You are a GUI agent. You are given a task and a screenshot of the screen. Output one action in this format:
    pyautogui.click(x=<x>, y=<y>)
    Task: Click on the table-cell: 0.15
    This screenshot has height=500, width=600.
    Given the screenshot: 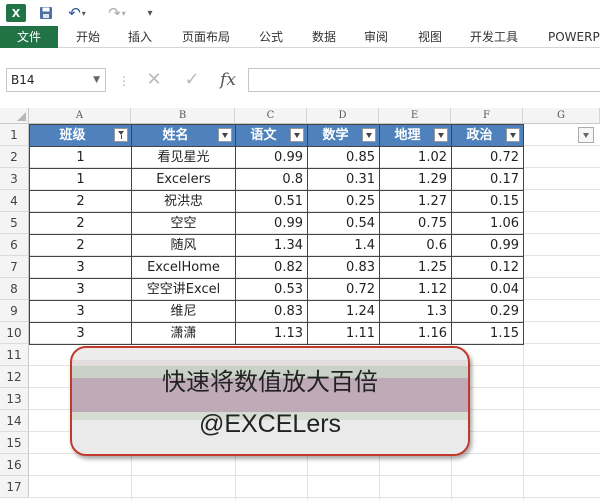 What is the action you would take?
    pyautogui.click(x=487, y=201)
    